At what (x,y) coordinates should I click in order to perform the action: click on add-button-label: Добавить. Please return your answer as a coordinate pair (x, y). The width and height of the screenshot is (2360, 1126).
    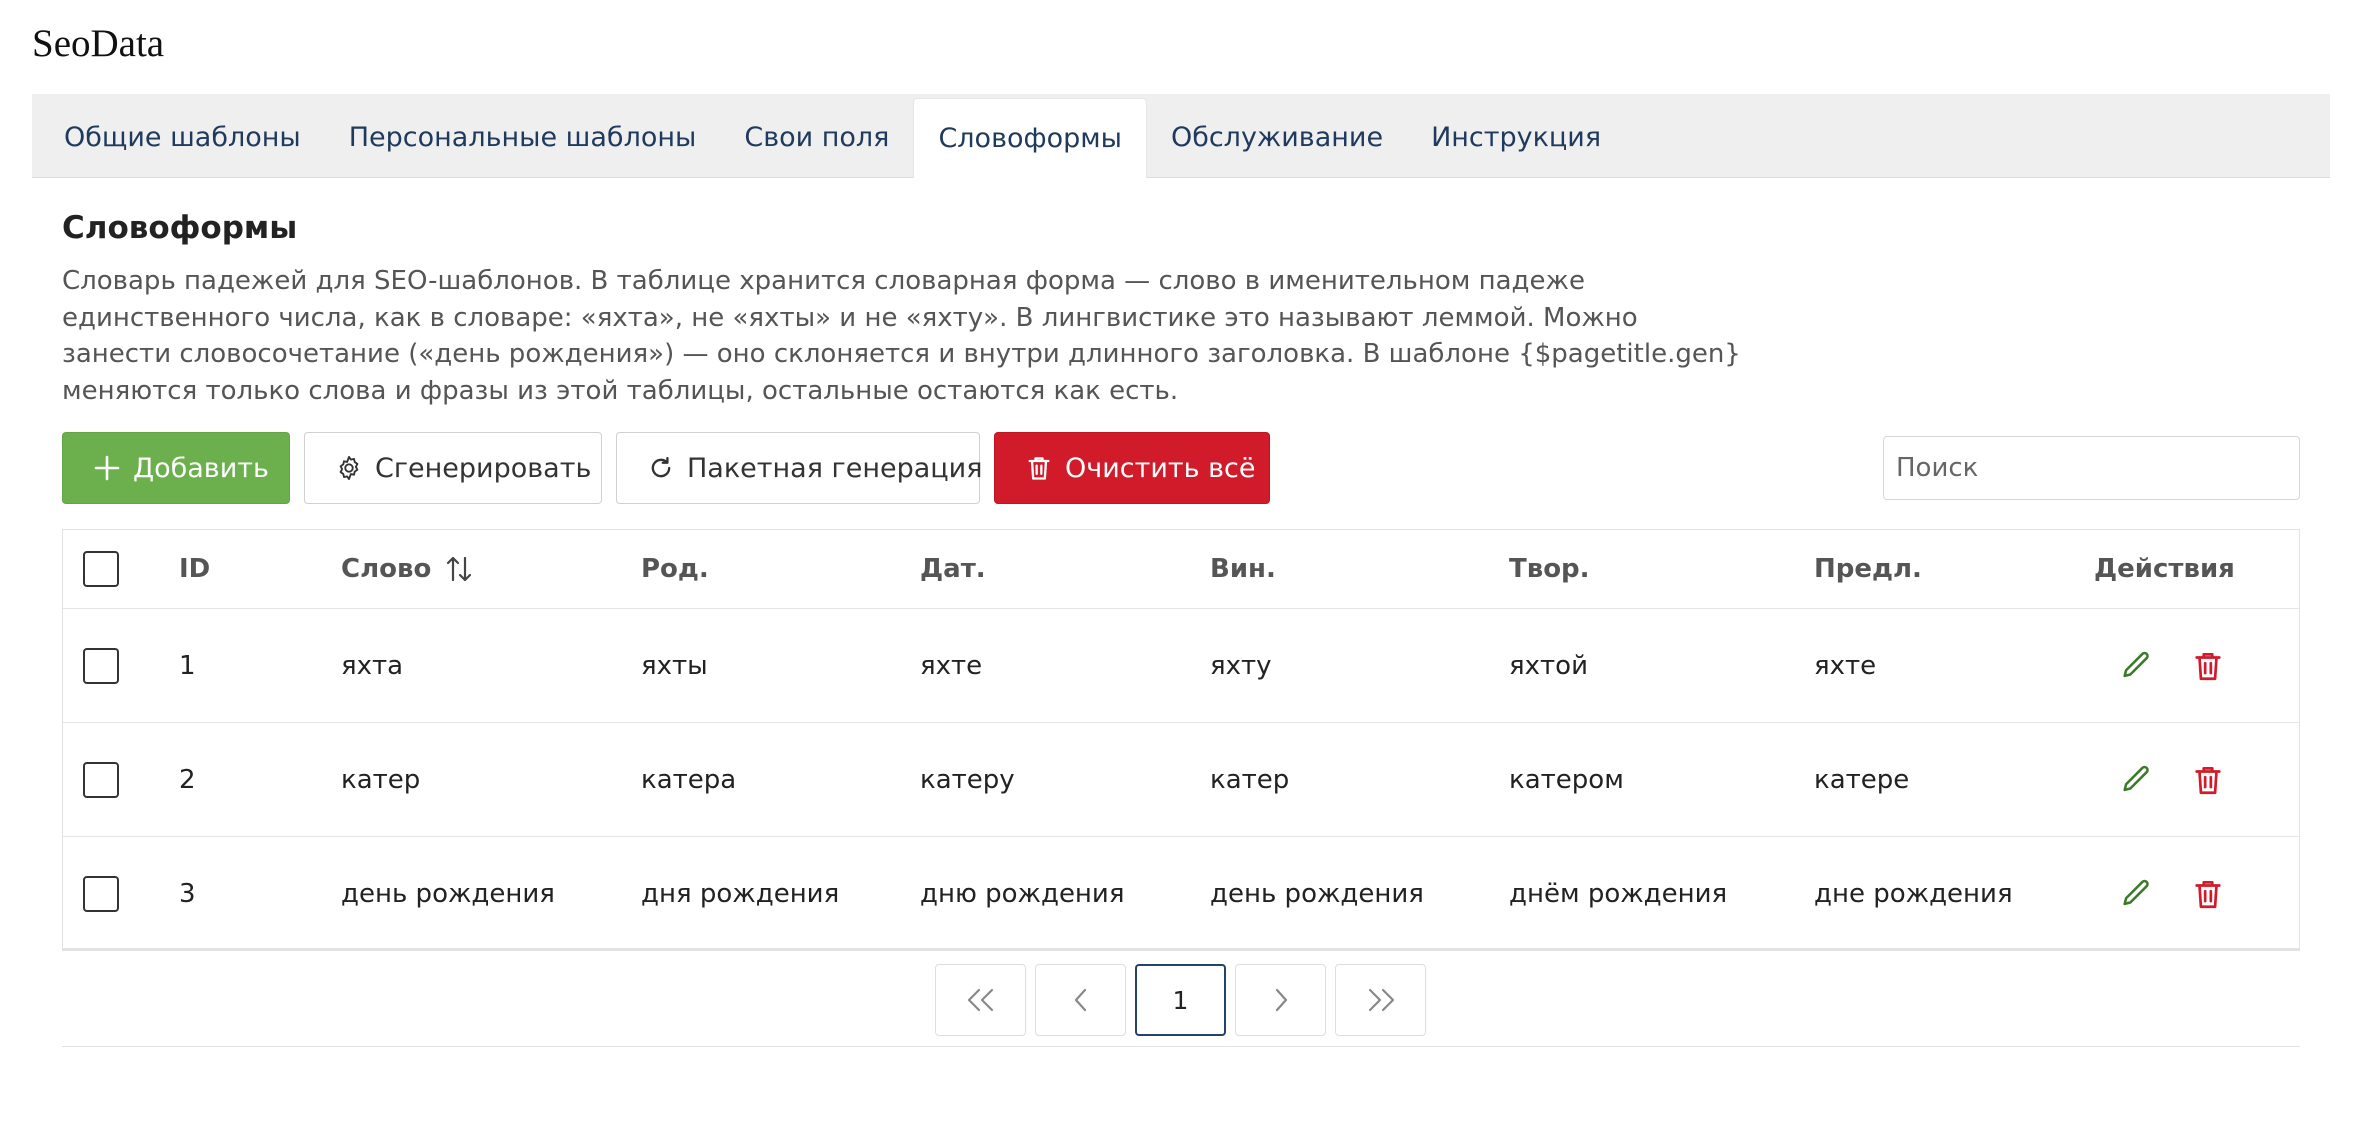
    Looking at the image, I should click on (201, 468).